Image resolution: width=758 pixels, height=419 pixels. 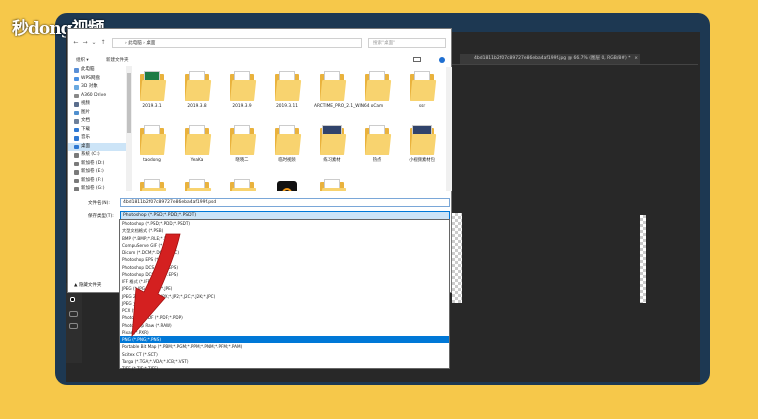 I want to click on file-item-label: YeaKa, so click(x=197, y=160).